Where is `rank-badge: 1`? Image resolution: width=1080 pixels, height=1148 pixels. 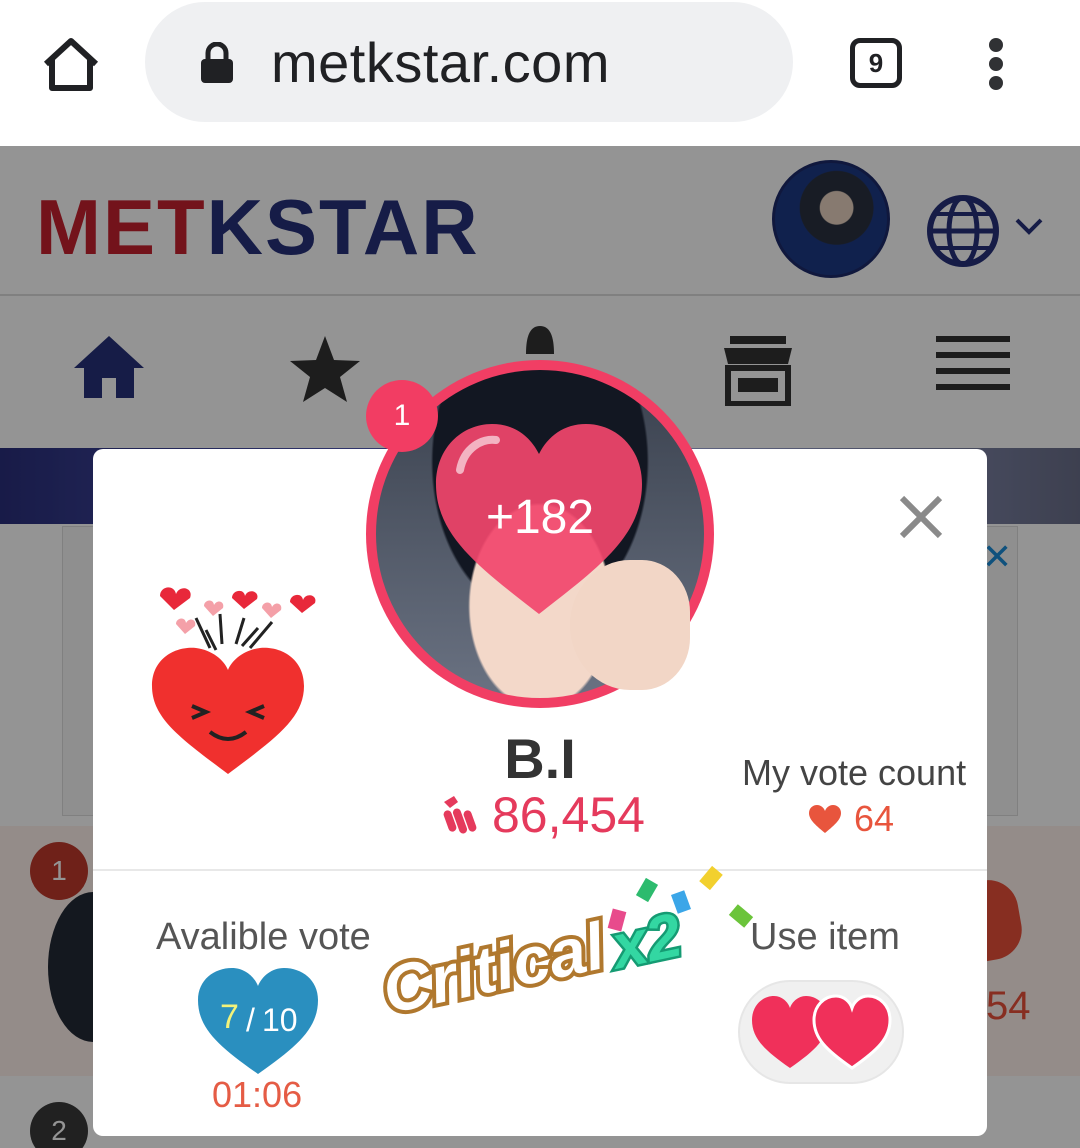 rank-badge: 1 is located at coordinates (402, 416).